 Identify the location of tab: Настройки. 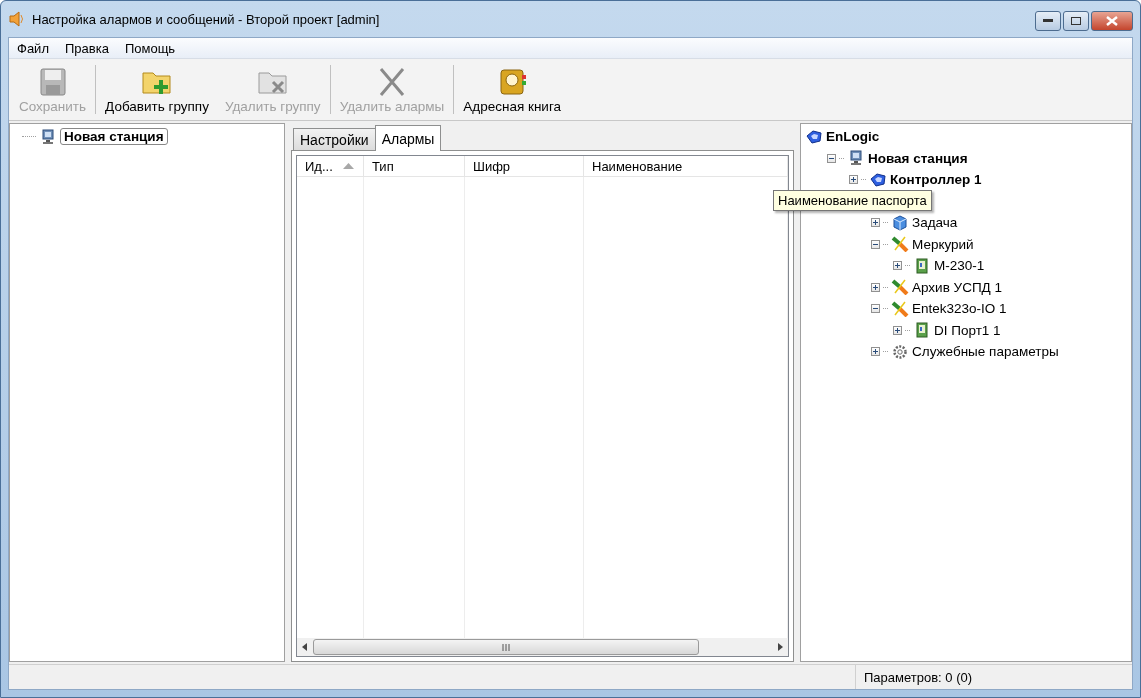
(334, 139).